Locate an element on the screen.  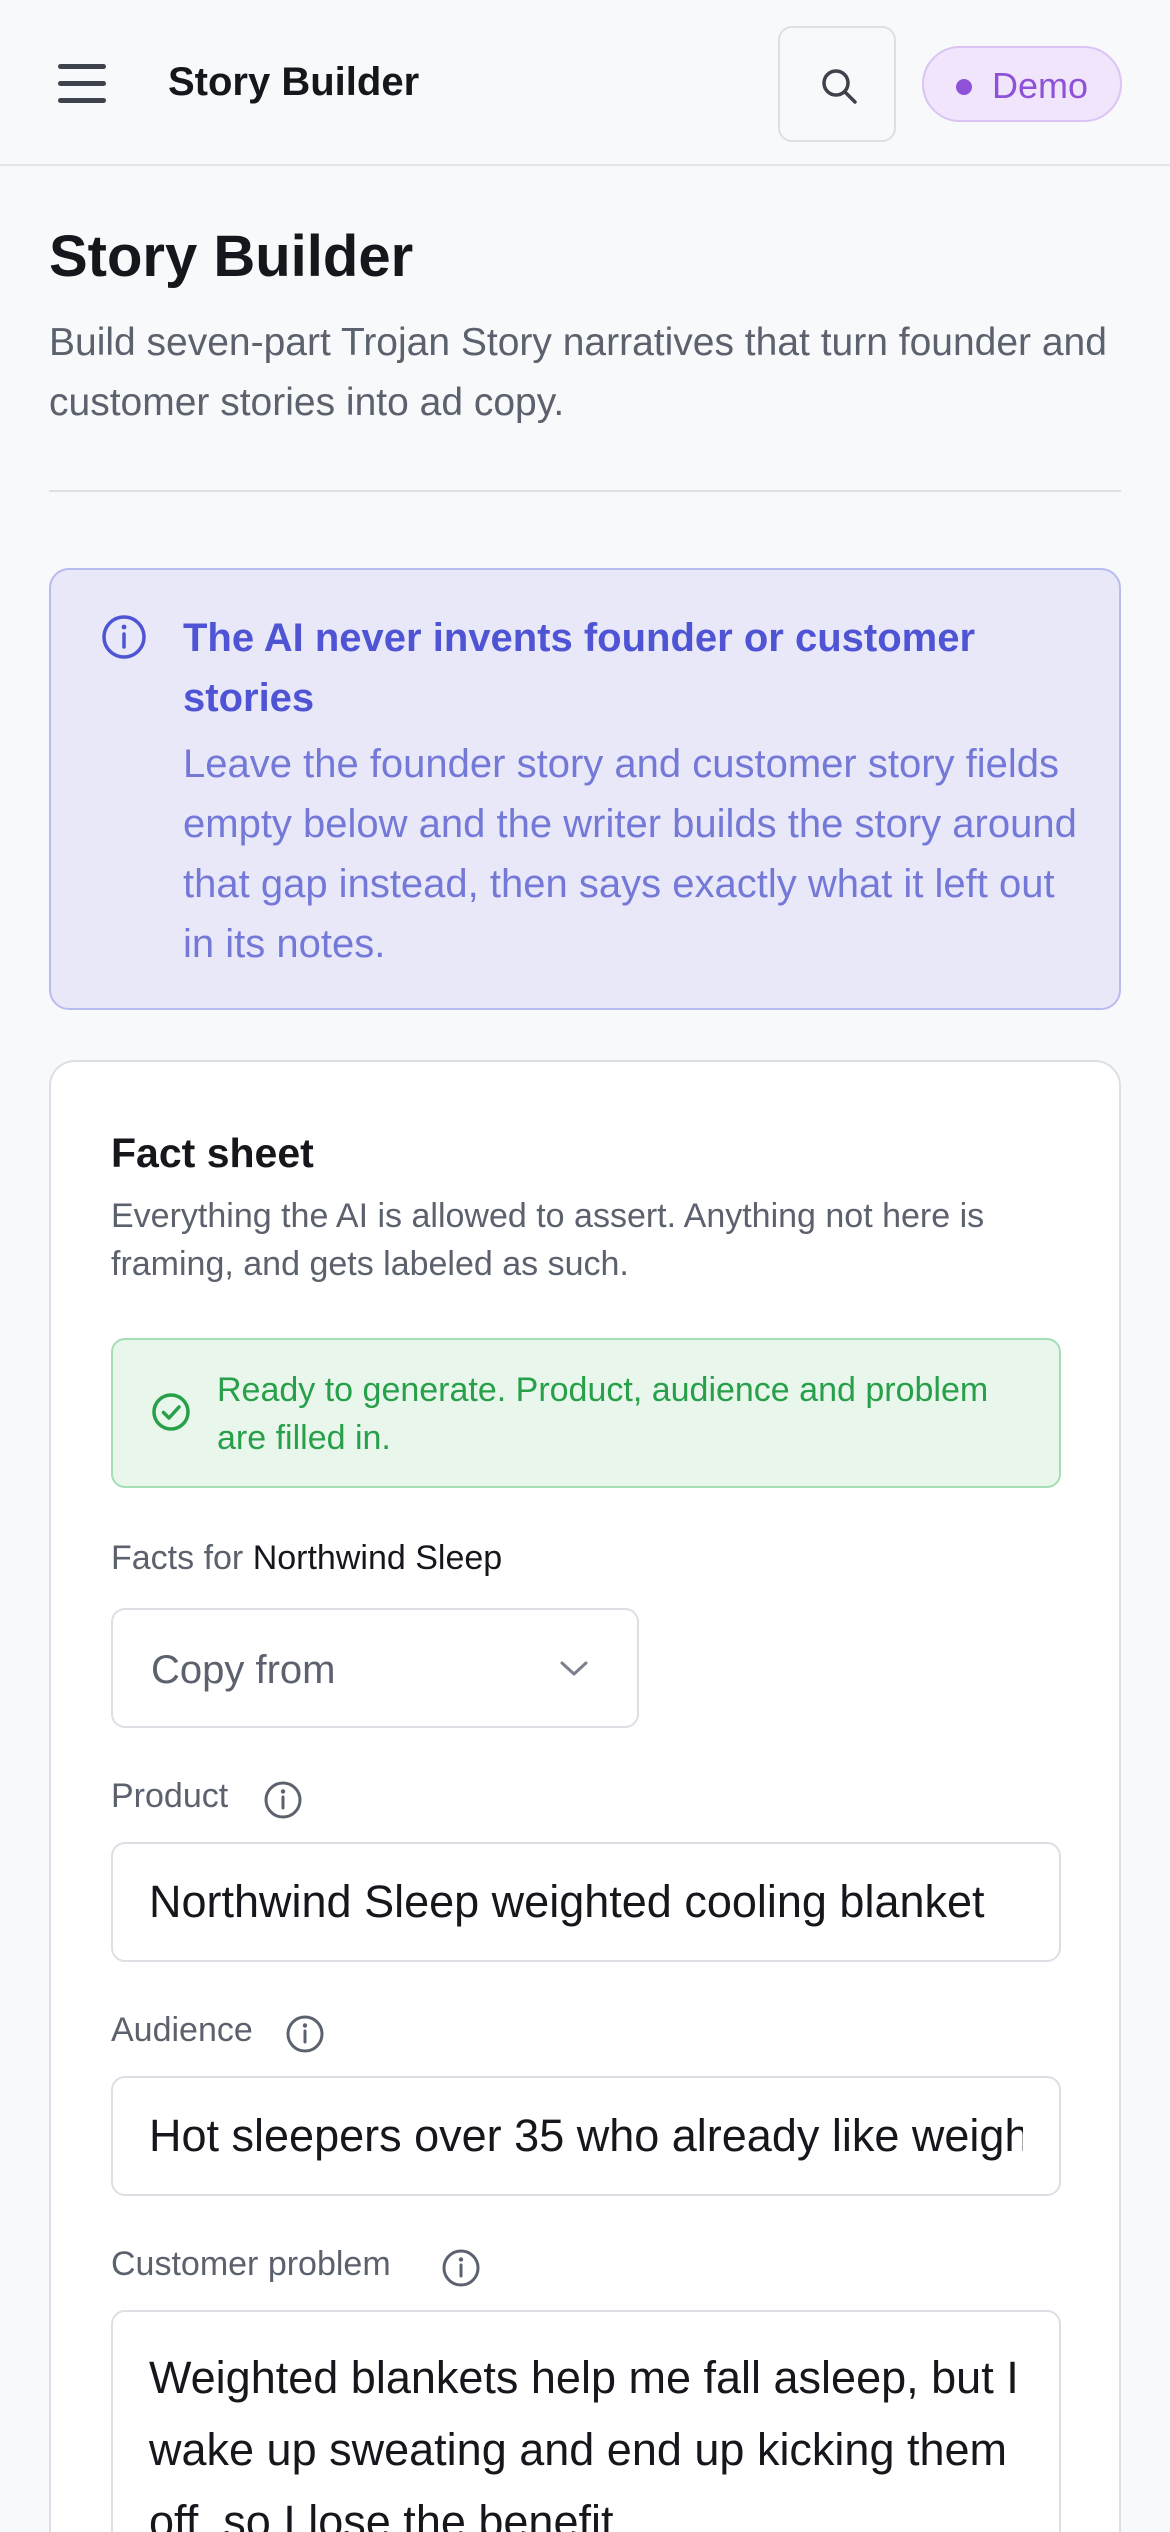
audience-label: Audience is located at coordinates (182, 2030).